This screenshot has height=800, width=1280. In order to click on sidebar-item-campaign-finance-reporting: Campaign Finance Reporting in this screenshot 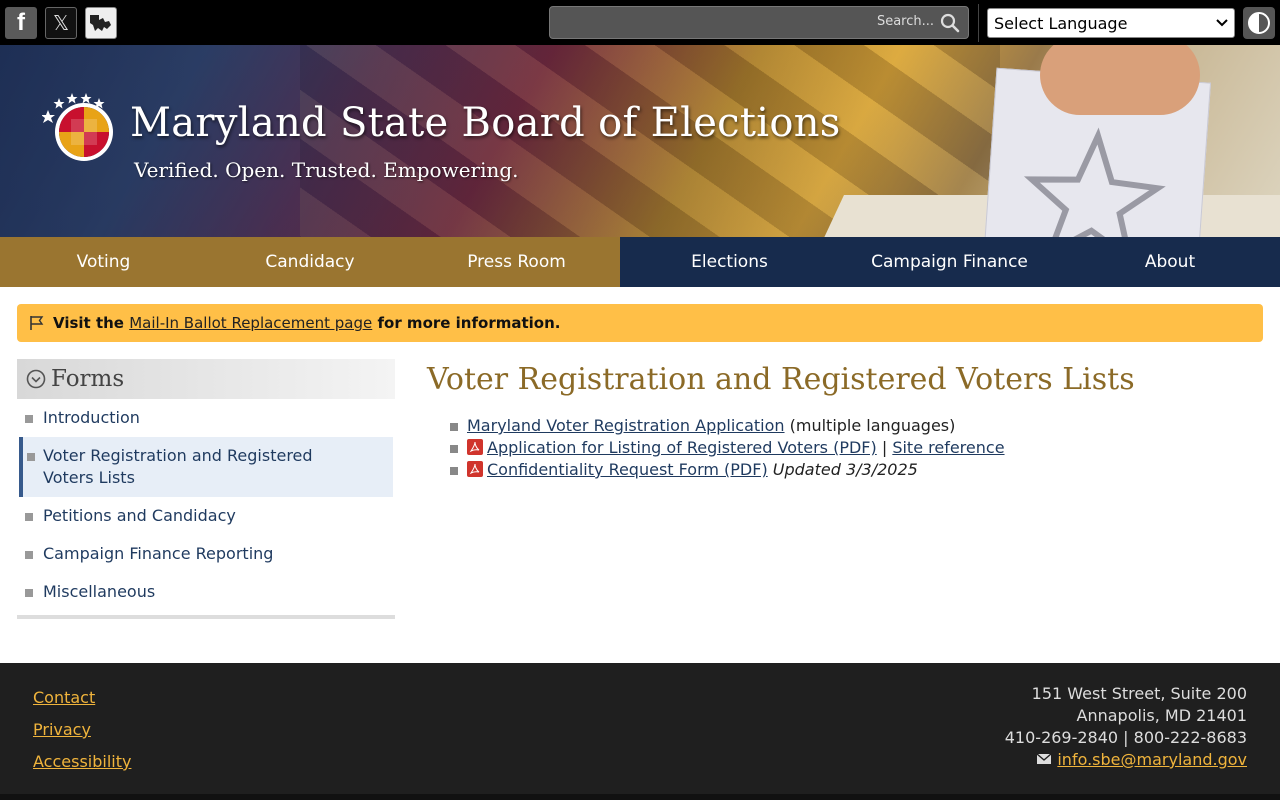, I will do `click(206, 554)`.